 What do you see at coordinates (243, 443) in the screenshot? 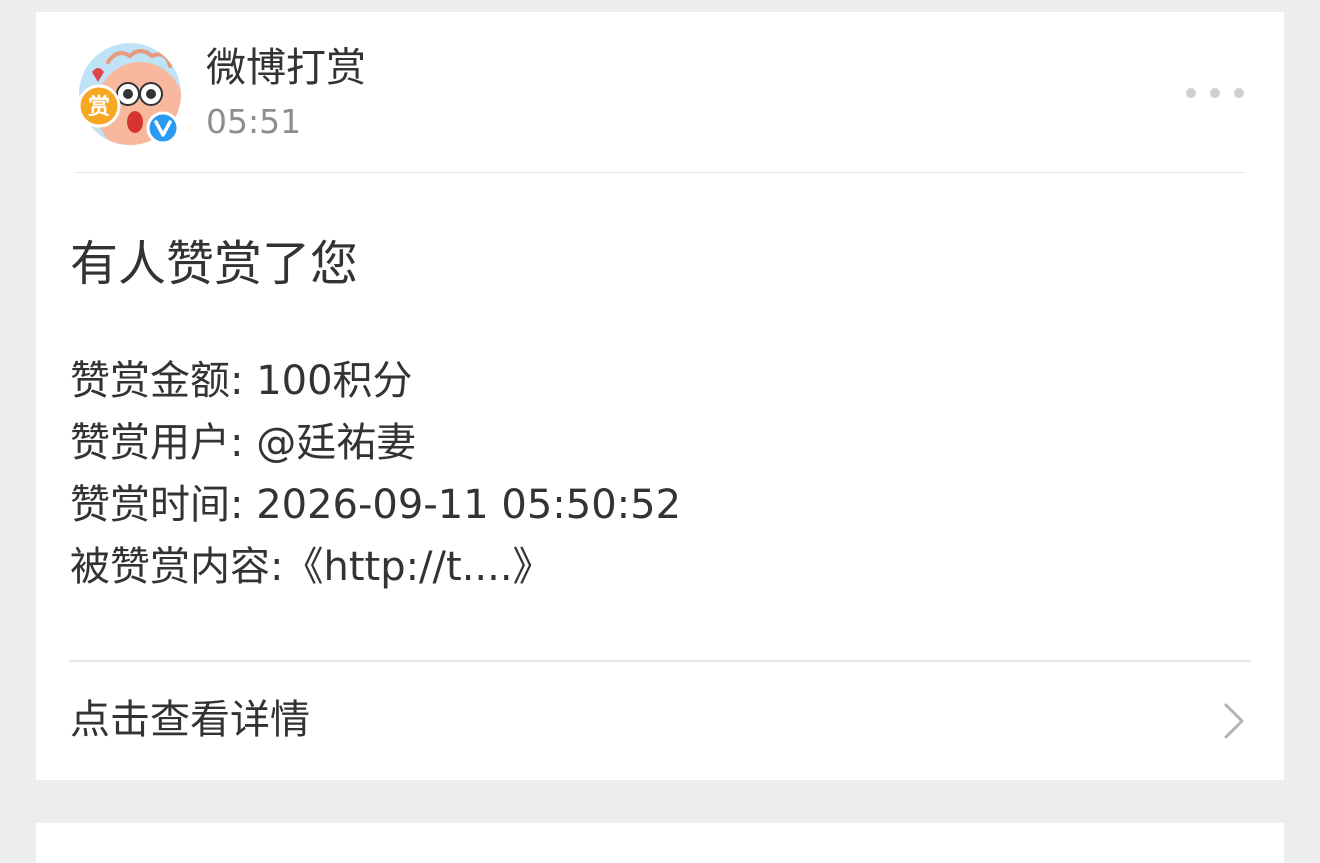
I see `reward-user-line: 赞赏用户: @廷祐妻` at bounding box center [243, 443].